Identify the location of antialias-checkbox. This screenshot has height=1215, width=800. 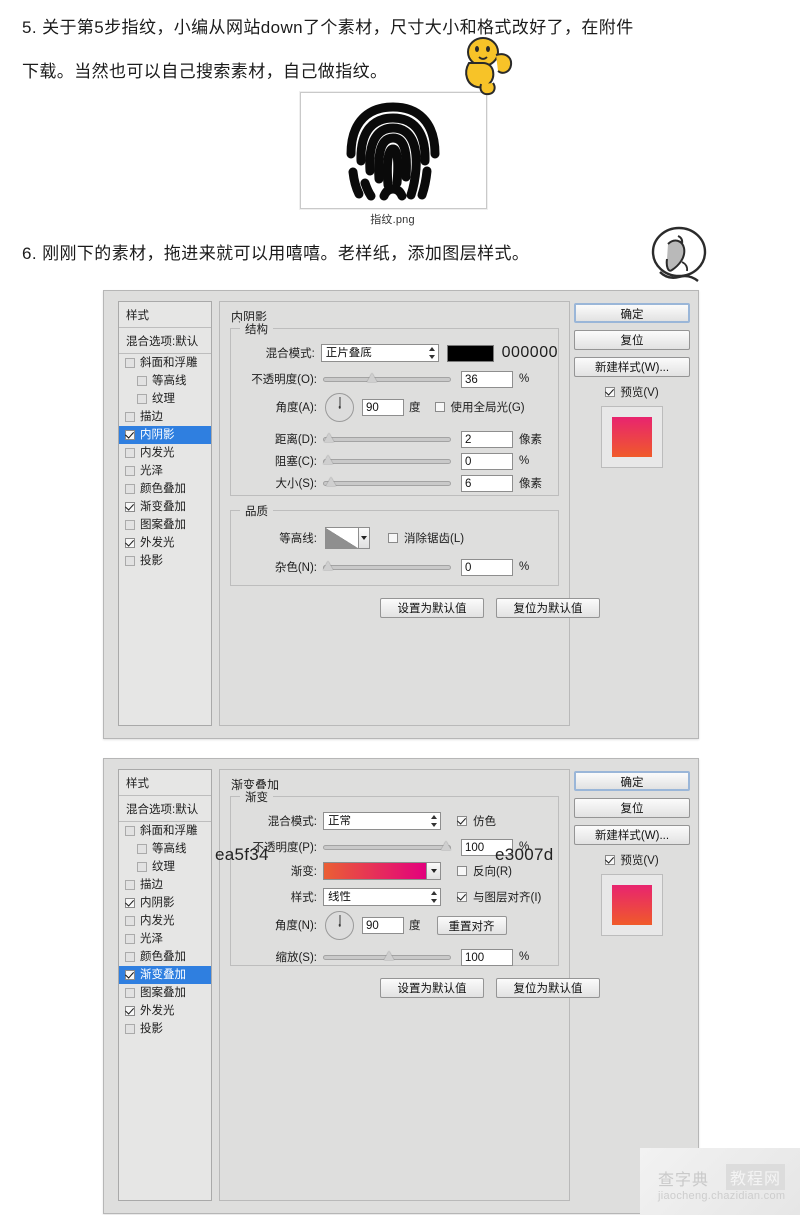
(393, 538).